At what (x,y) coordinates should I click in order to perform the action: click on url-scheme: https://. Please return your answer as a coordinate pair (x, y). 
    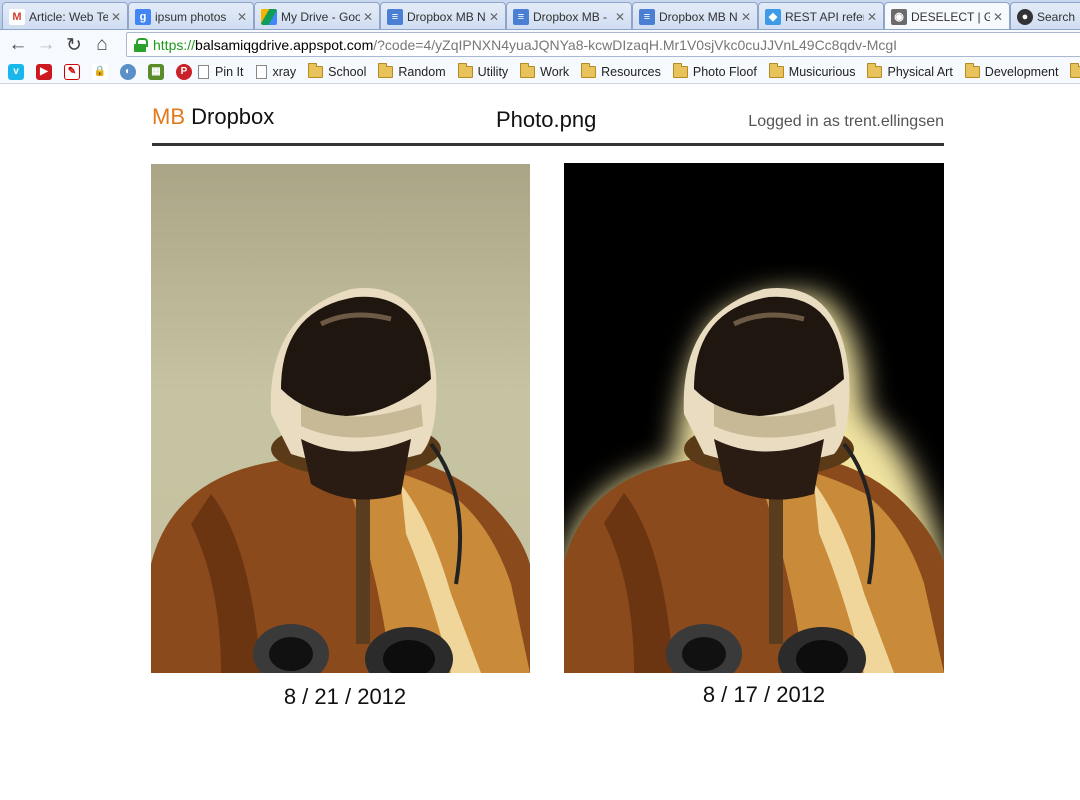
    Looking at the image, I should click on (174, 44).